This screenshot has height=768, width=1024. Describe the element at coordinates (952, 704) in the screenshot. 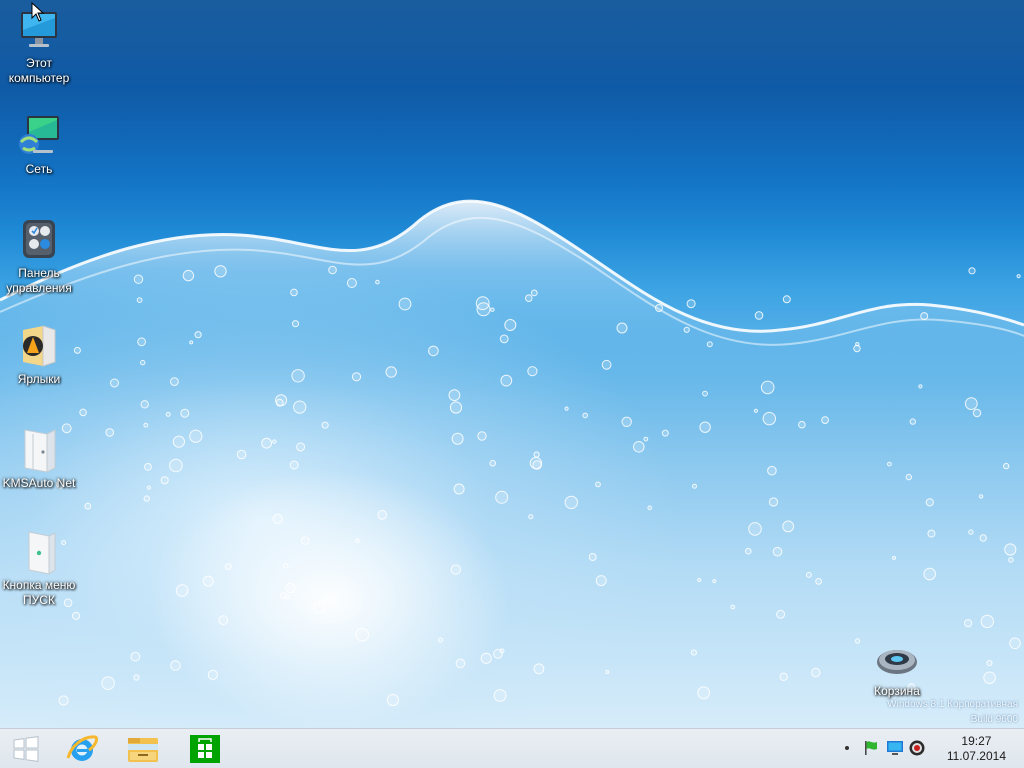

I see `watermark-edition: Windows 8.1 Корпоративная` at that location.